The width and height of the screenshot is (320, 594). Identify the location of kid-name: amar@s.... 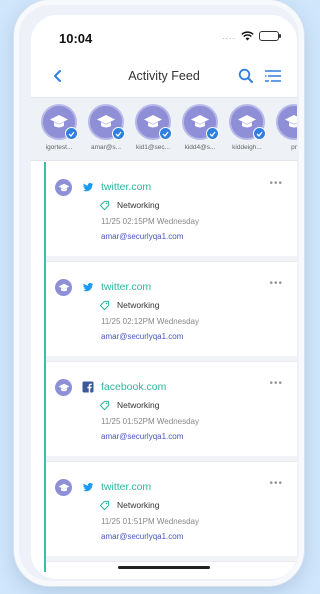
(106, 147).